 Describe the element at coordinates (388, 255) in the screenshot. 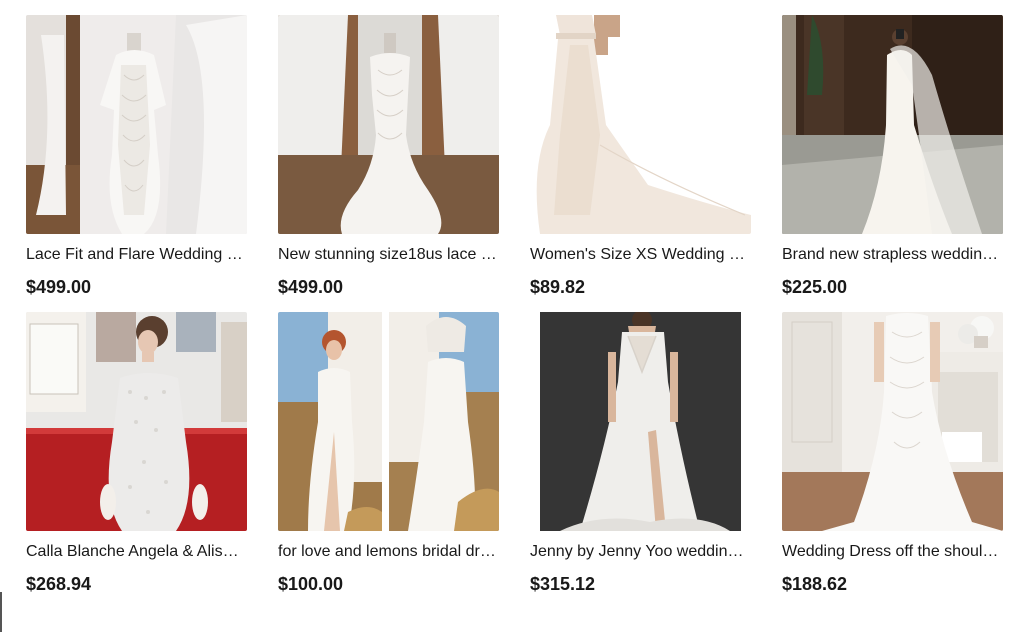

I see `listing-title: New stunning size18us lace wedding dress` at that location.